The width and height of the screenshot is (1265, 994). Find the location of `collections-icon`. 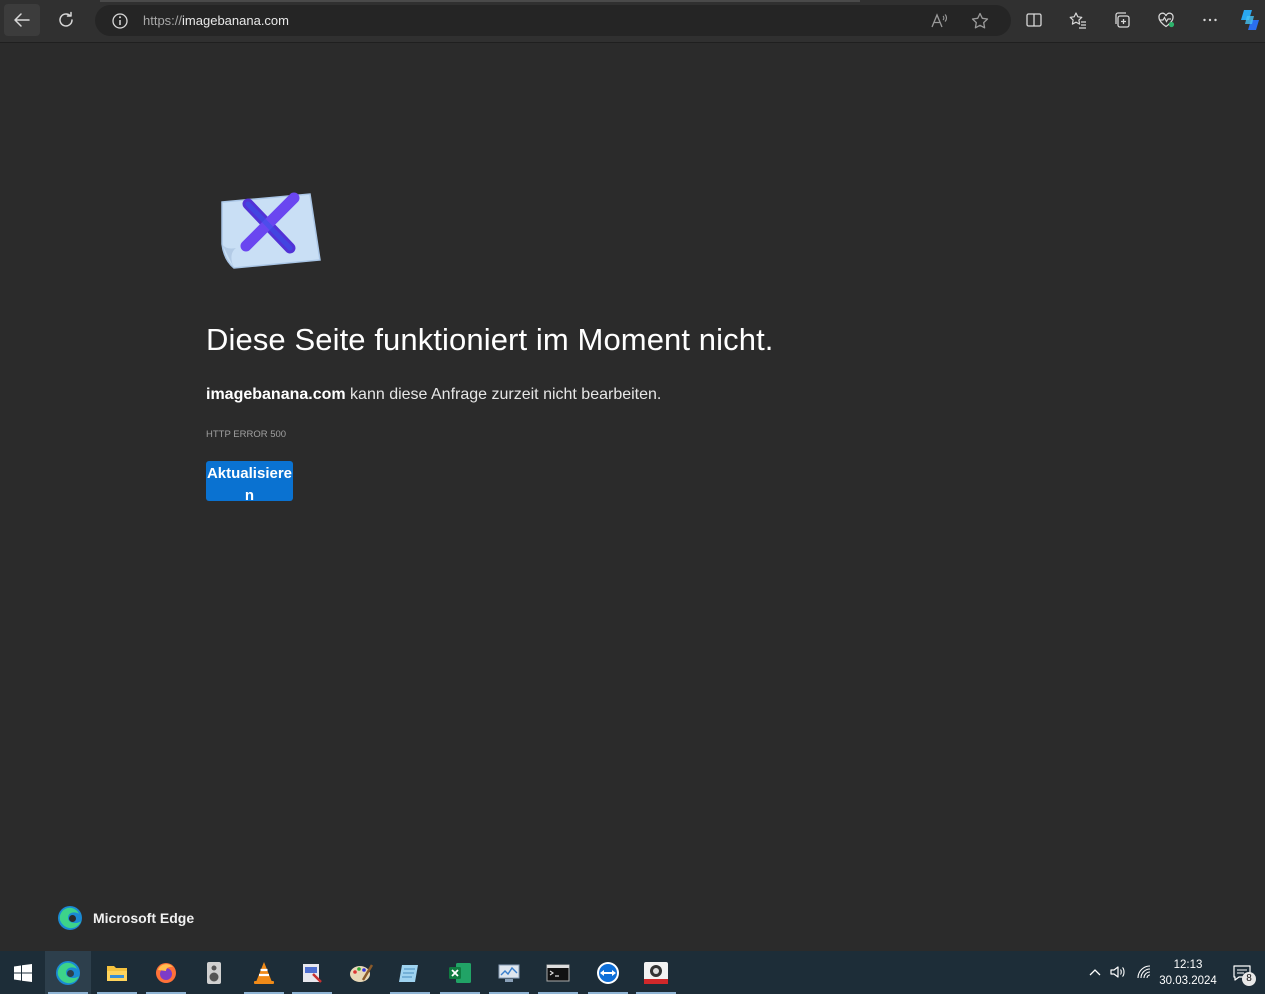

collections-icon is located at coordinates (1122, 20).